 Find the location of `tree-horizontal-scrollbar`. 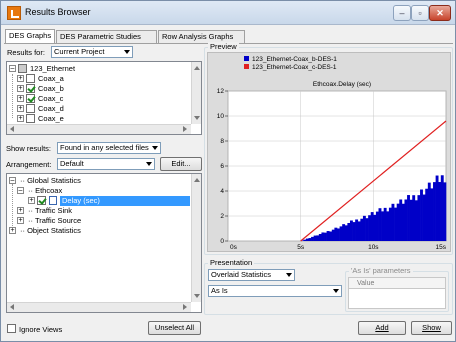

tree-horizontal-scrollbar is located at coordinates (99, 129).